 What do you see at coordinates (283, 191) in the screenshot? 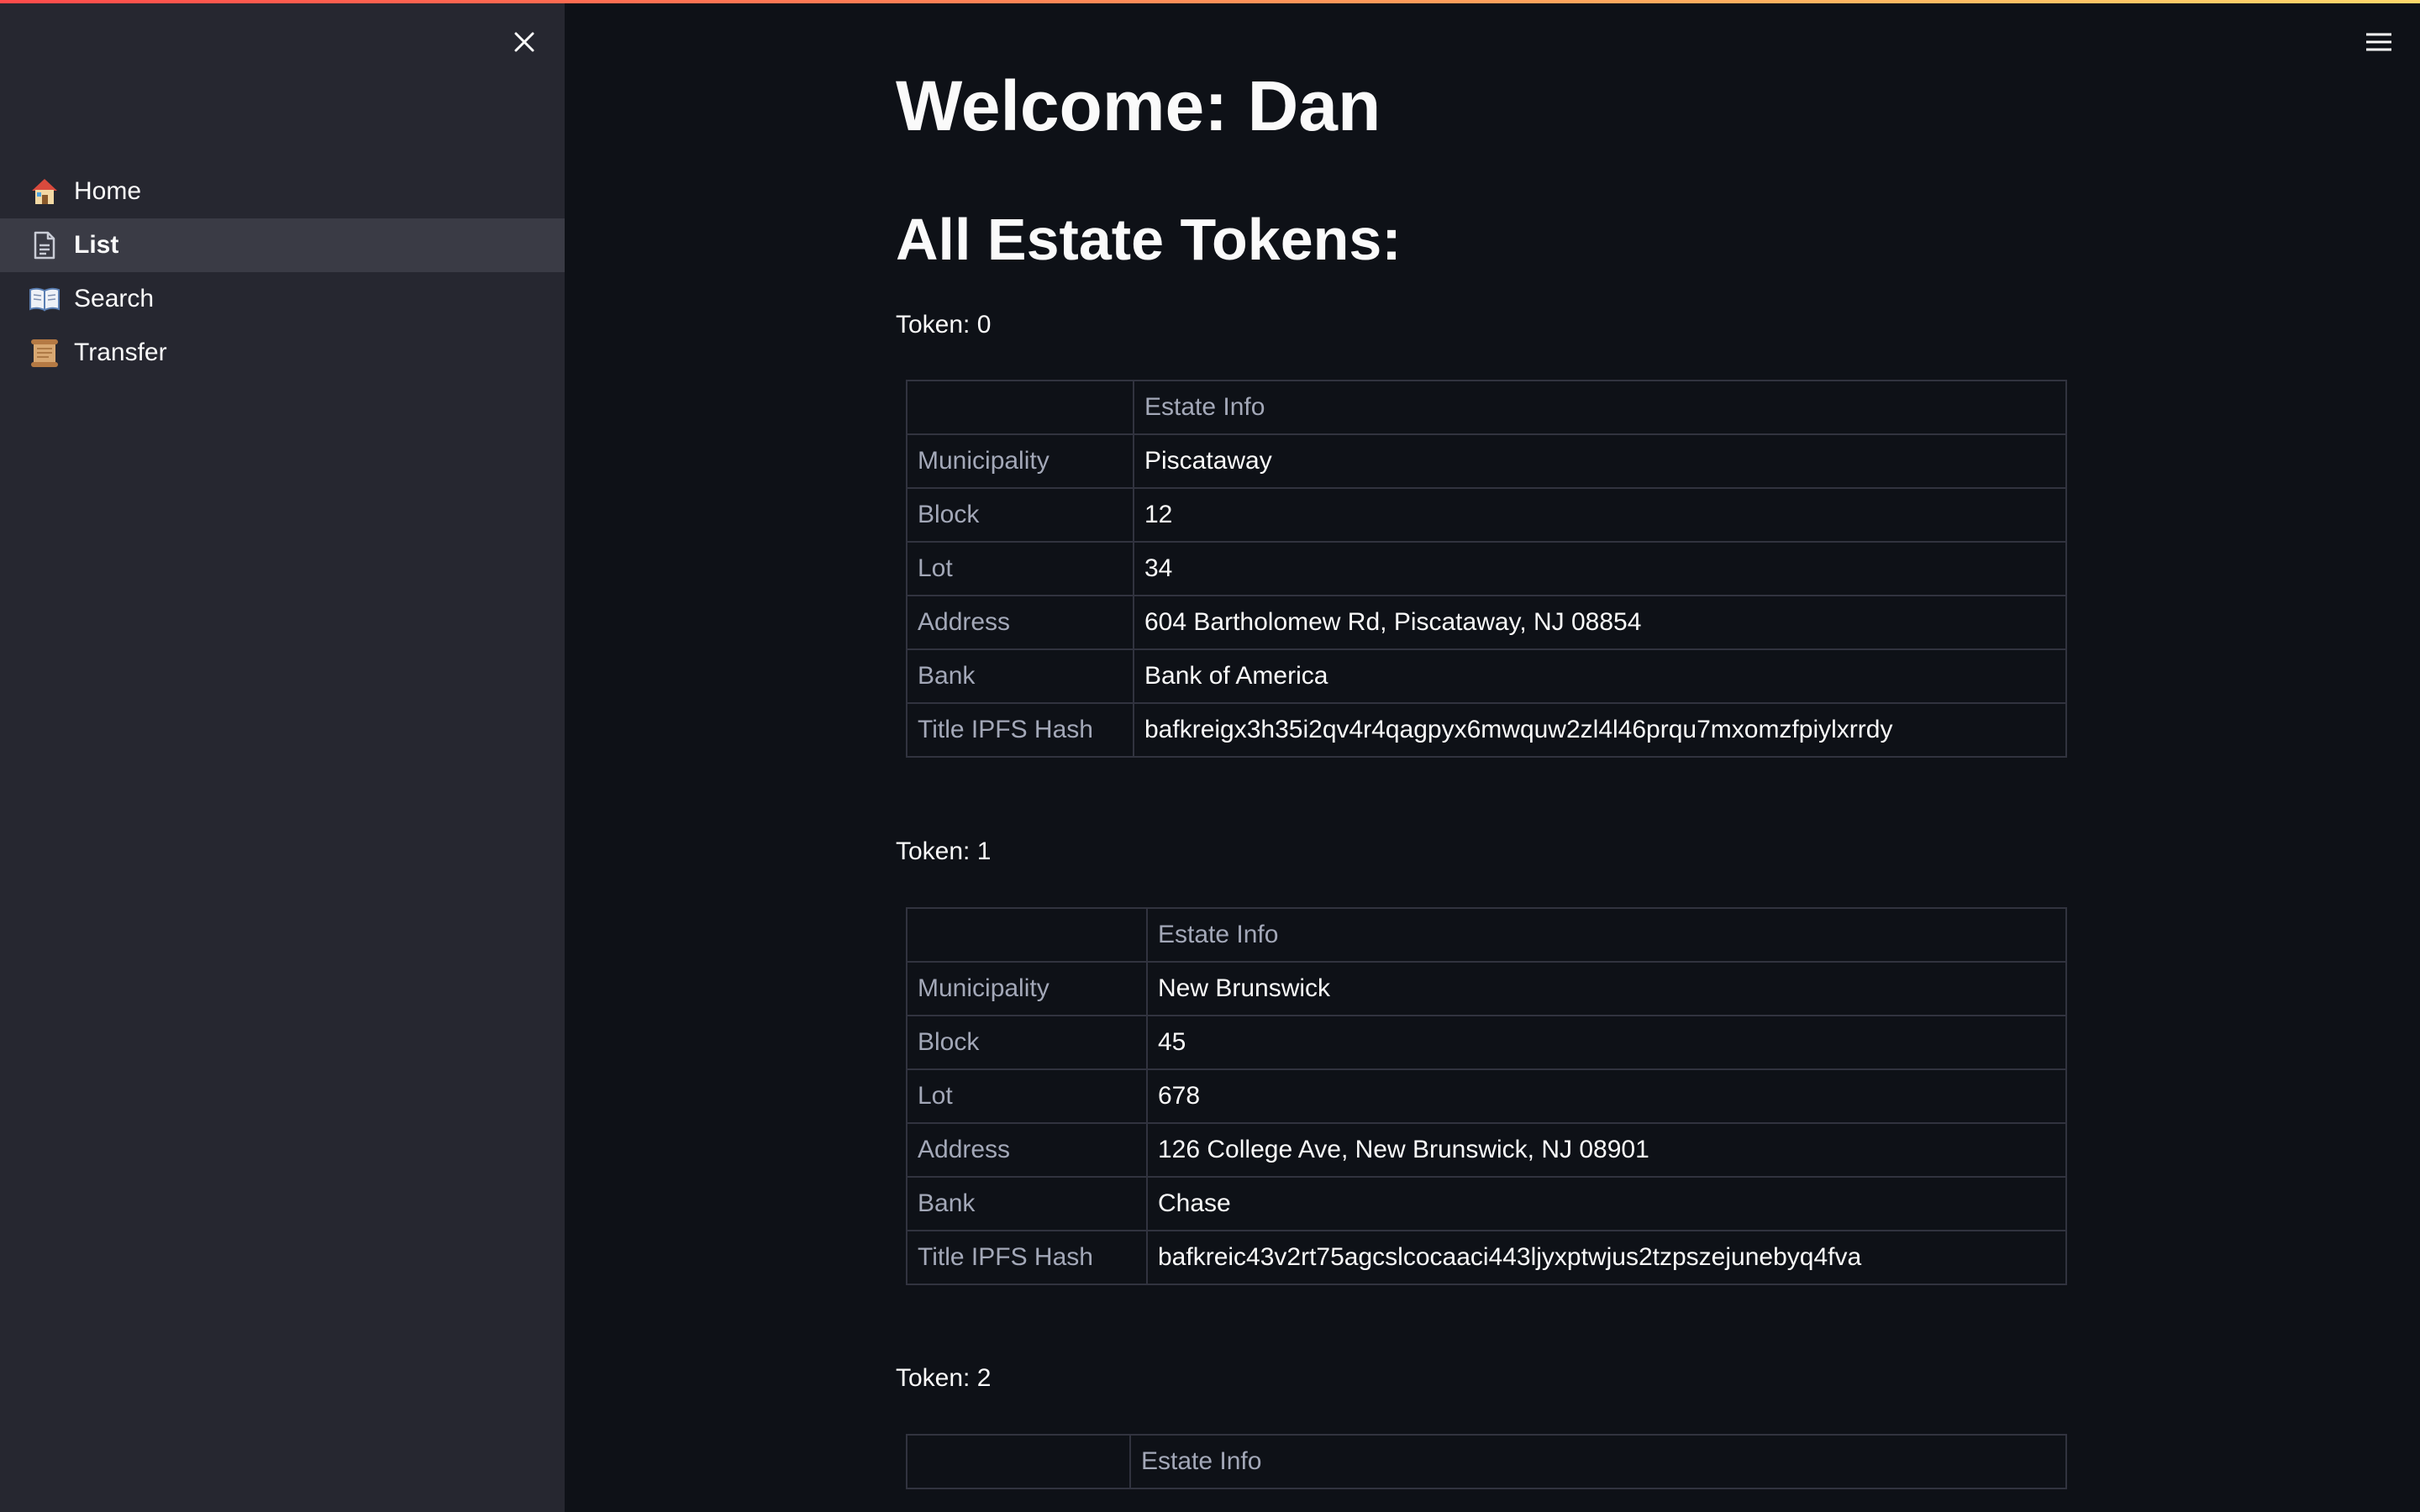
I see `sidebar-item-home: Home` at bounding box center [283, 191].